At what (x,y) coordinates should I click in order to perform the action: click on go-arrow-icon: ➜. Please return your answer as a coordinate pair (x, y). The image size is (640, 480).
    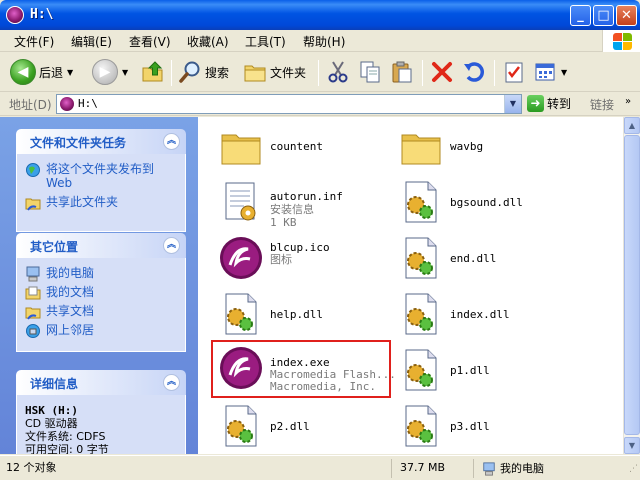
    Looking at the image, I should click on (535, 103).